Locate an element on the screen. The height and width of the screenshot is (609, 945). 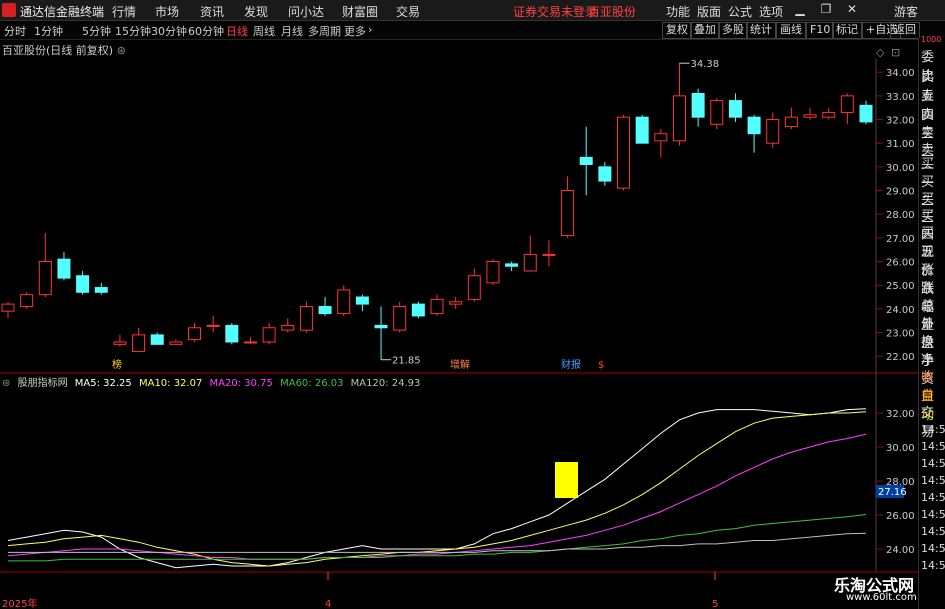
menu-wealth: 财富圈 is located at coordinates (360, 11).